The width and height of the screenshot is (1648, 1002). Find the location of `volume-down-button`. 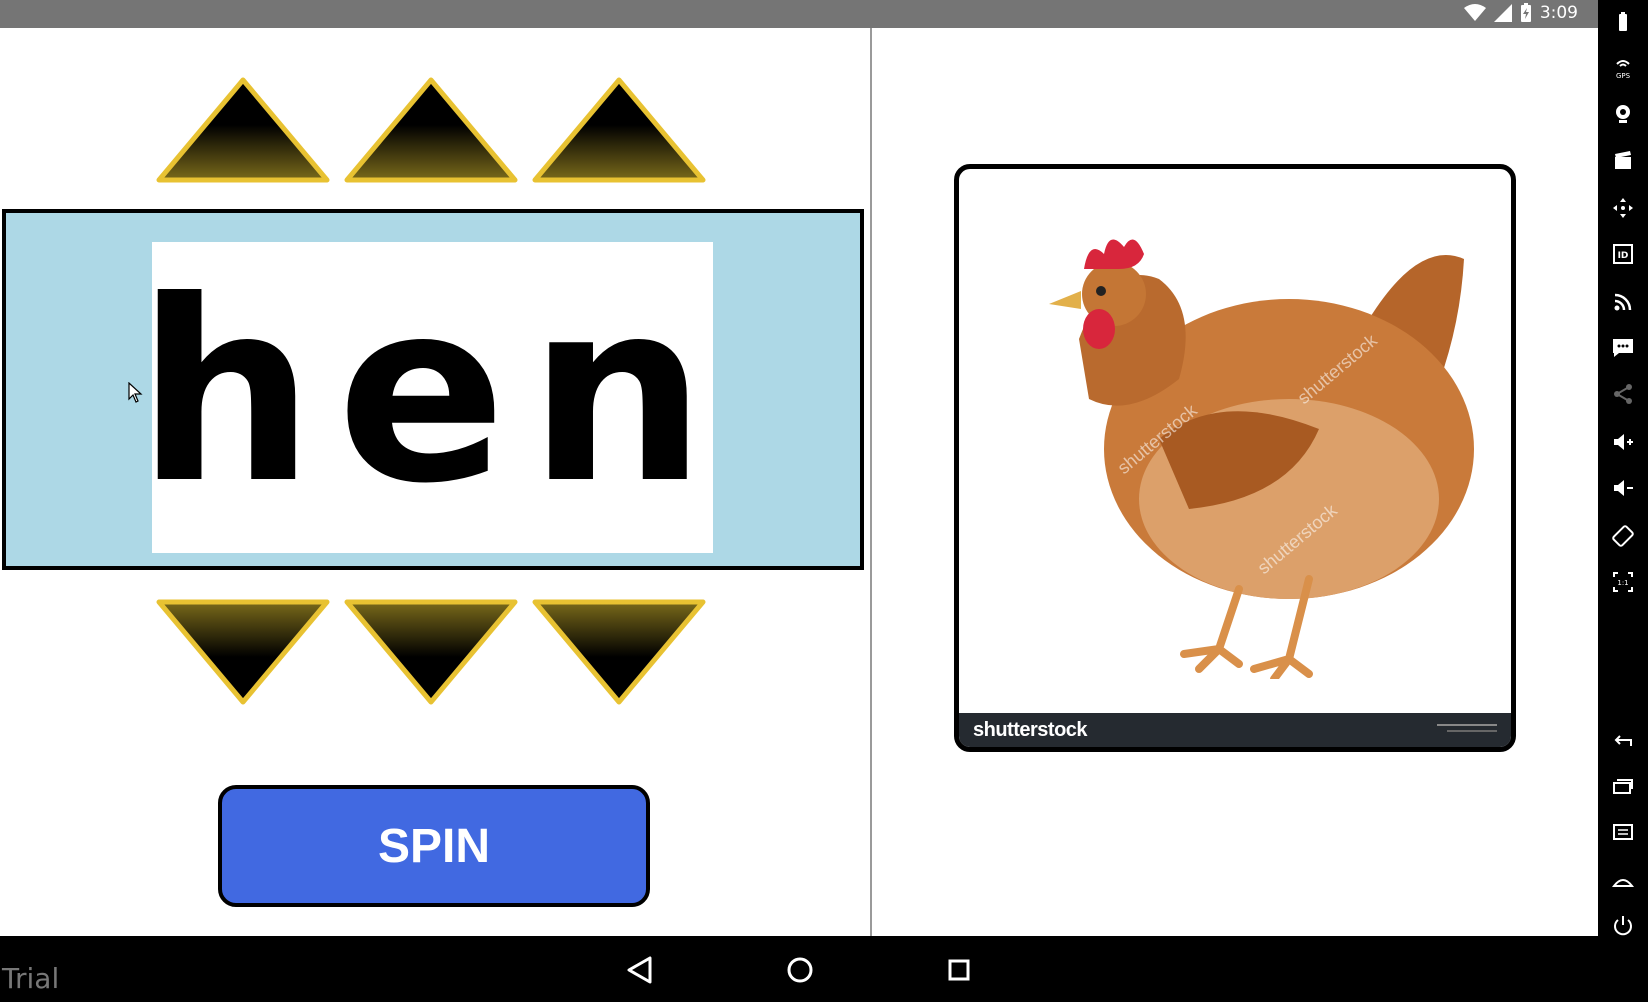

volume-down-button is located at coordinates (1623, 488).